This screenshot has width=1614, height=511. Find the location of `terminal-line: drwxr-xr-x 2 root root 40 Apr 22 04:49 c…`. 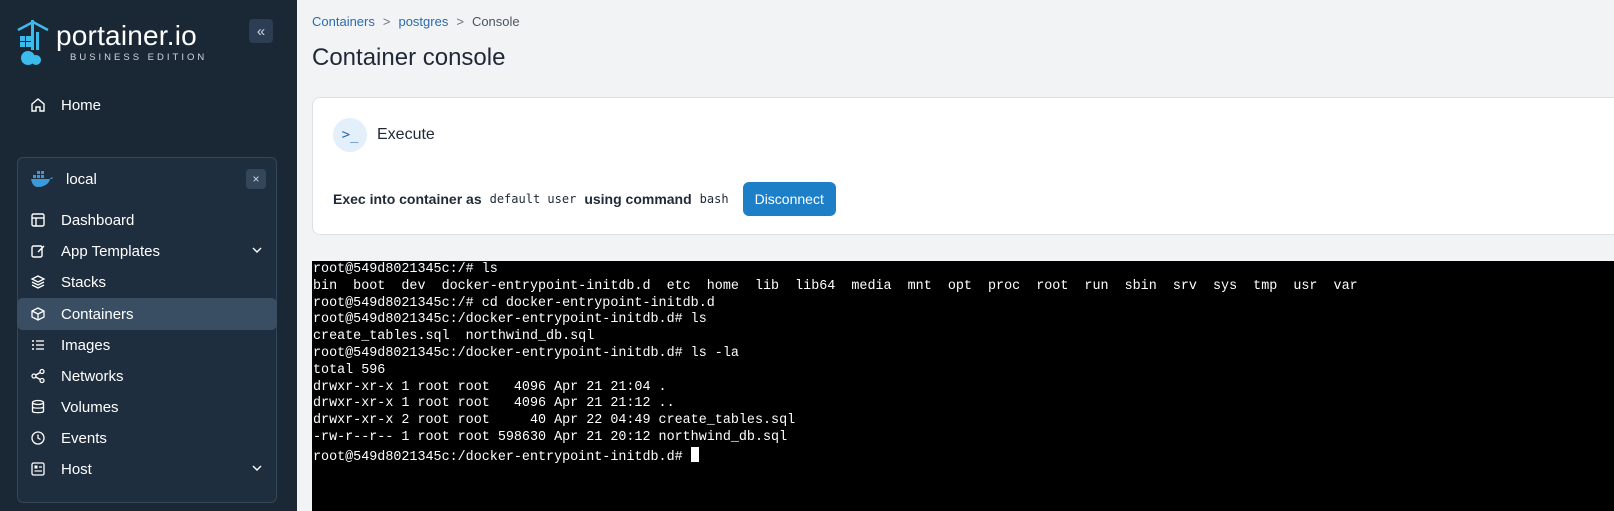

terminal-line: drwxr-xr-x 2 root root 40 Apr 22 04:49 c… is located at coordinates (554, 421).